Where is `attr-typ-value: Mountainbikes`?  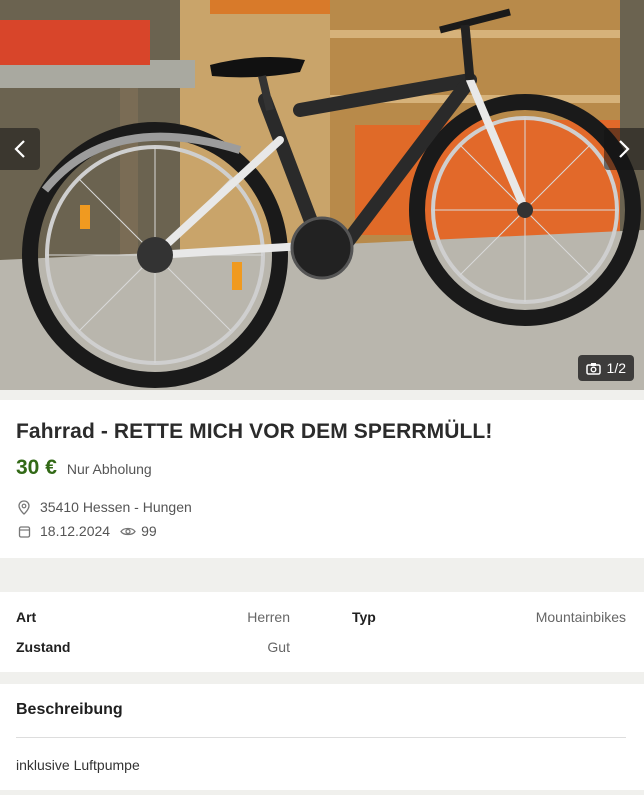
attr-typ-value: Mountainbikes is located at coordinates (580, 617).